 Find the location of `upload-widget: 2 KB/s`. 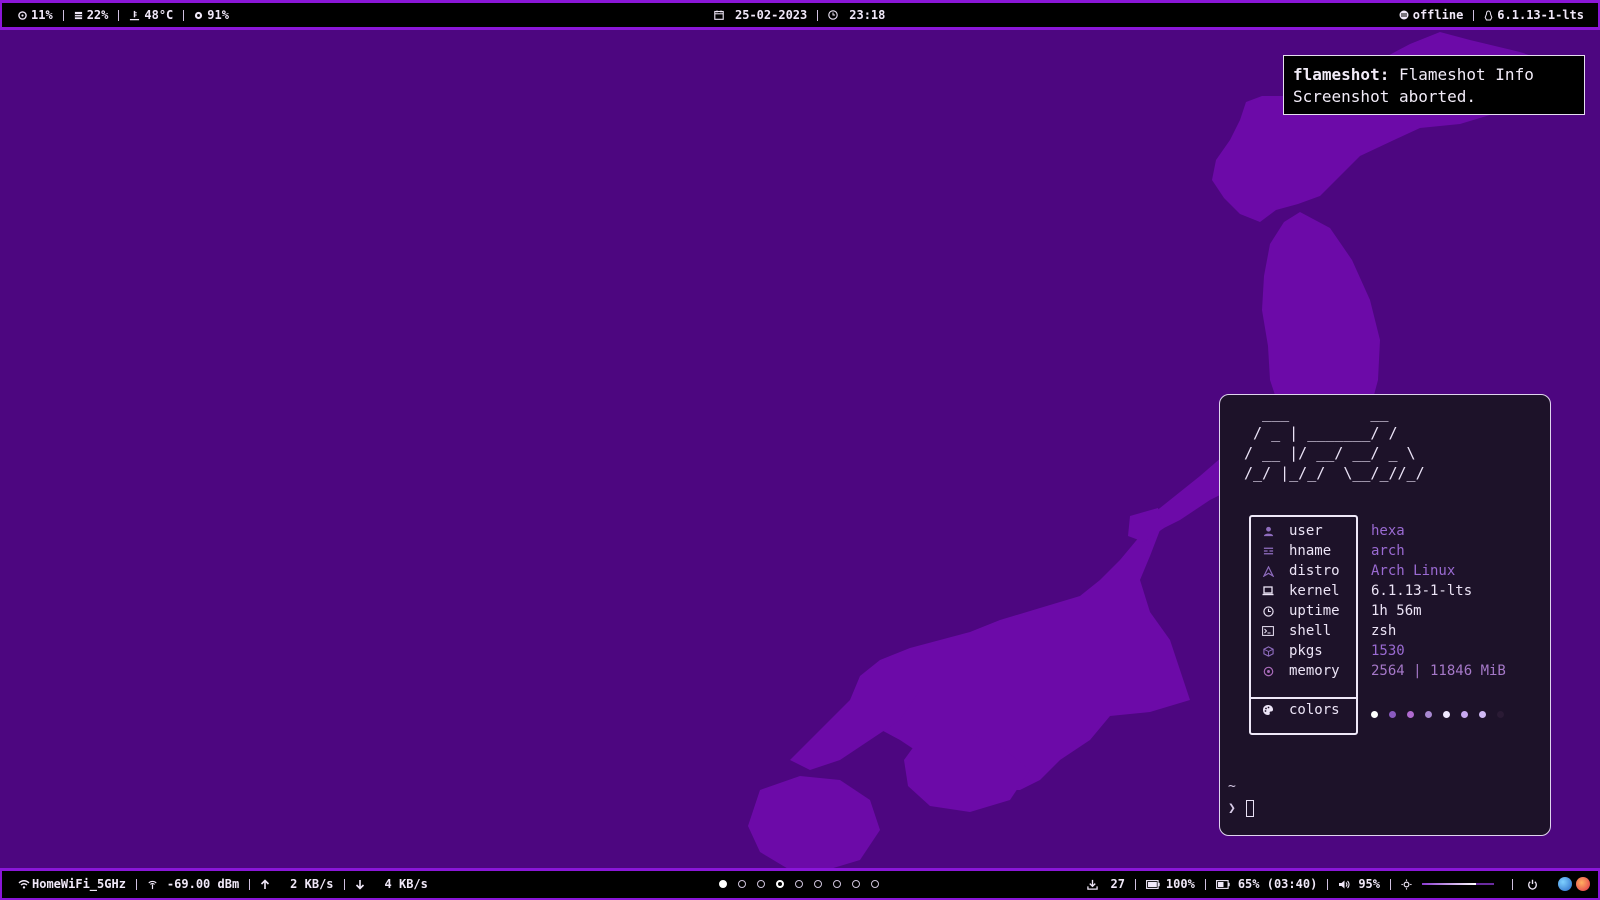

upload-widget: 2 KB/s is located at coordinates (297, 884).